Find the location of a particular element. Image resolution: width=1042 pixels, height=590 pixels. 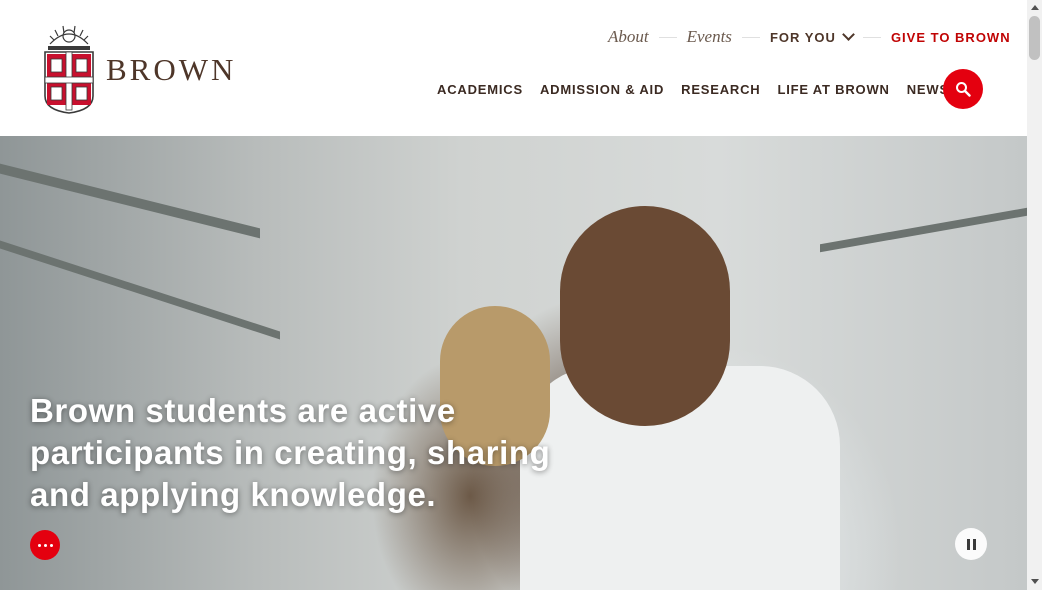

brown-university-shield-icon is located at coordinates (69, 69).